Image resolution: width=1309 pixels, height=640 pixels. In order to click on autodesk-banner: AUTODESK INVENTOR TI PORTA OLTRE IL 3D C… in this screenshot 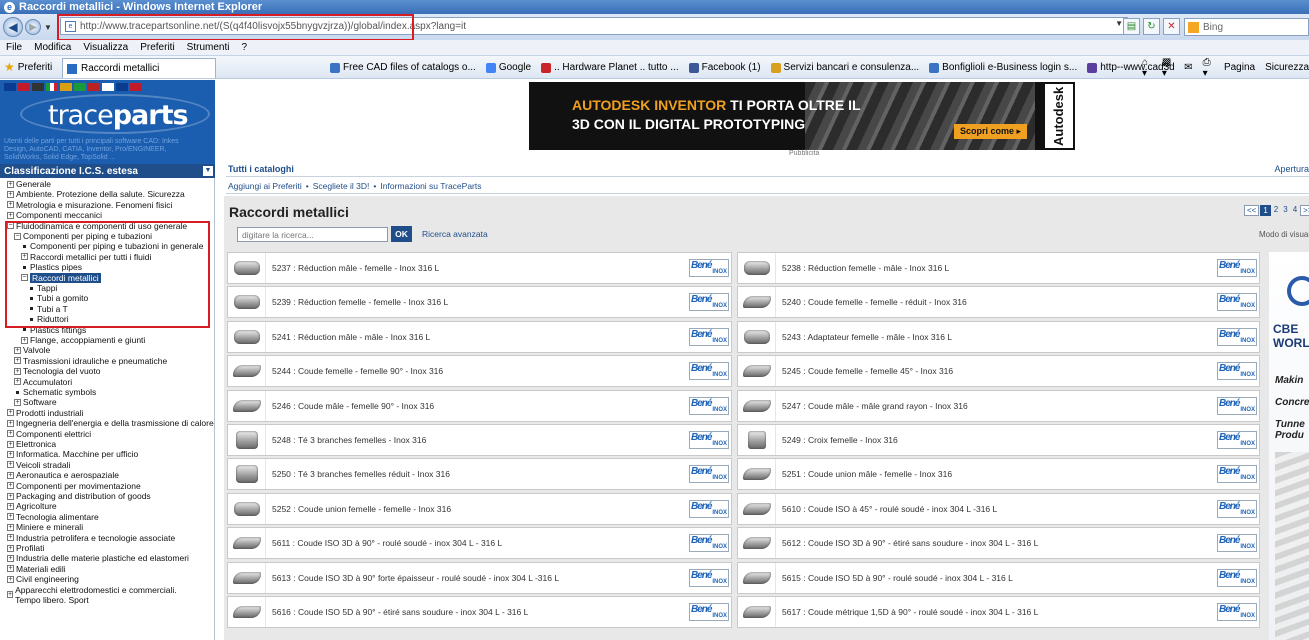, I will do `click(802, 116)`.